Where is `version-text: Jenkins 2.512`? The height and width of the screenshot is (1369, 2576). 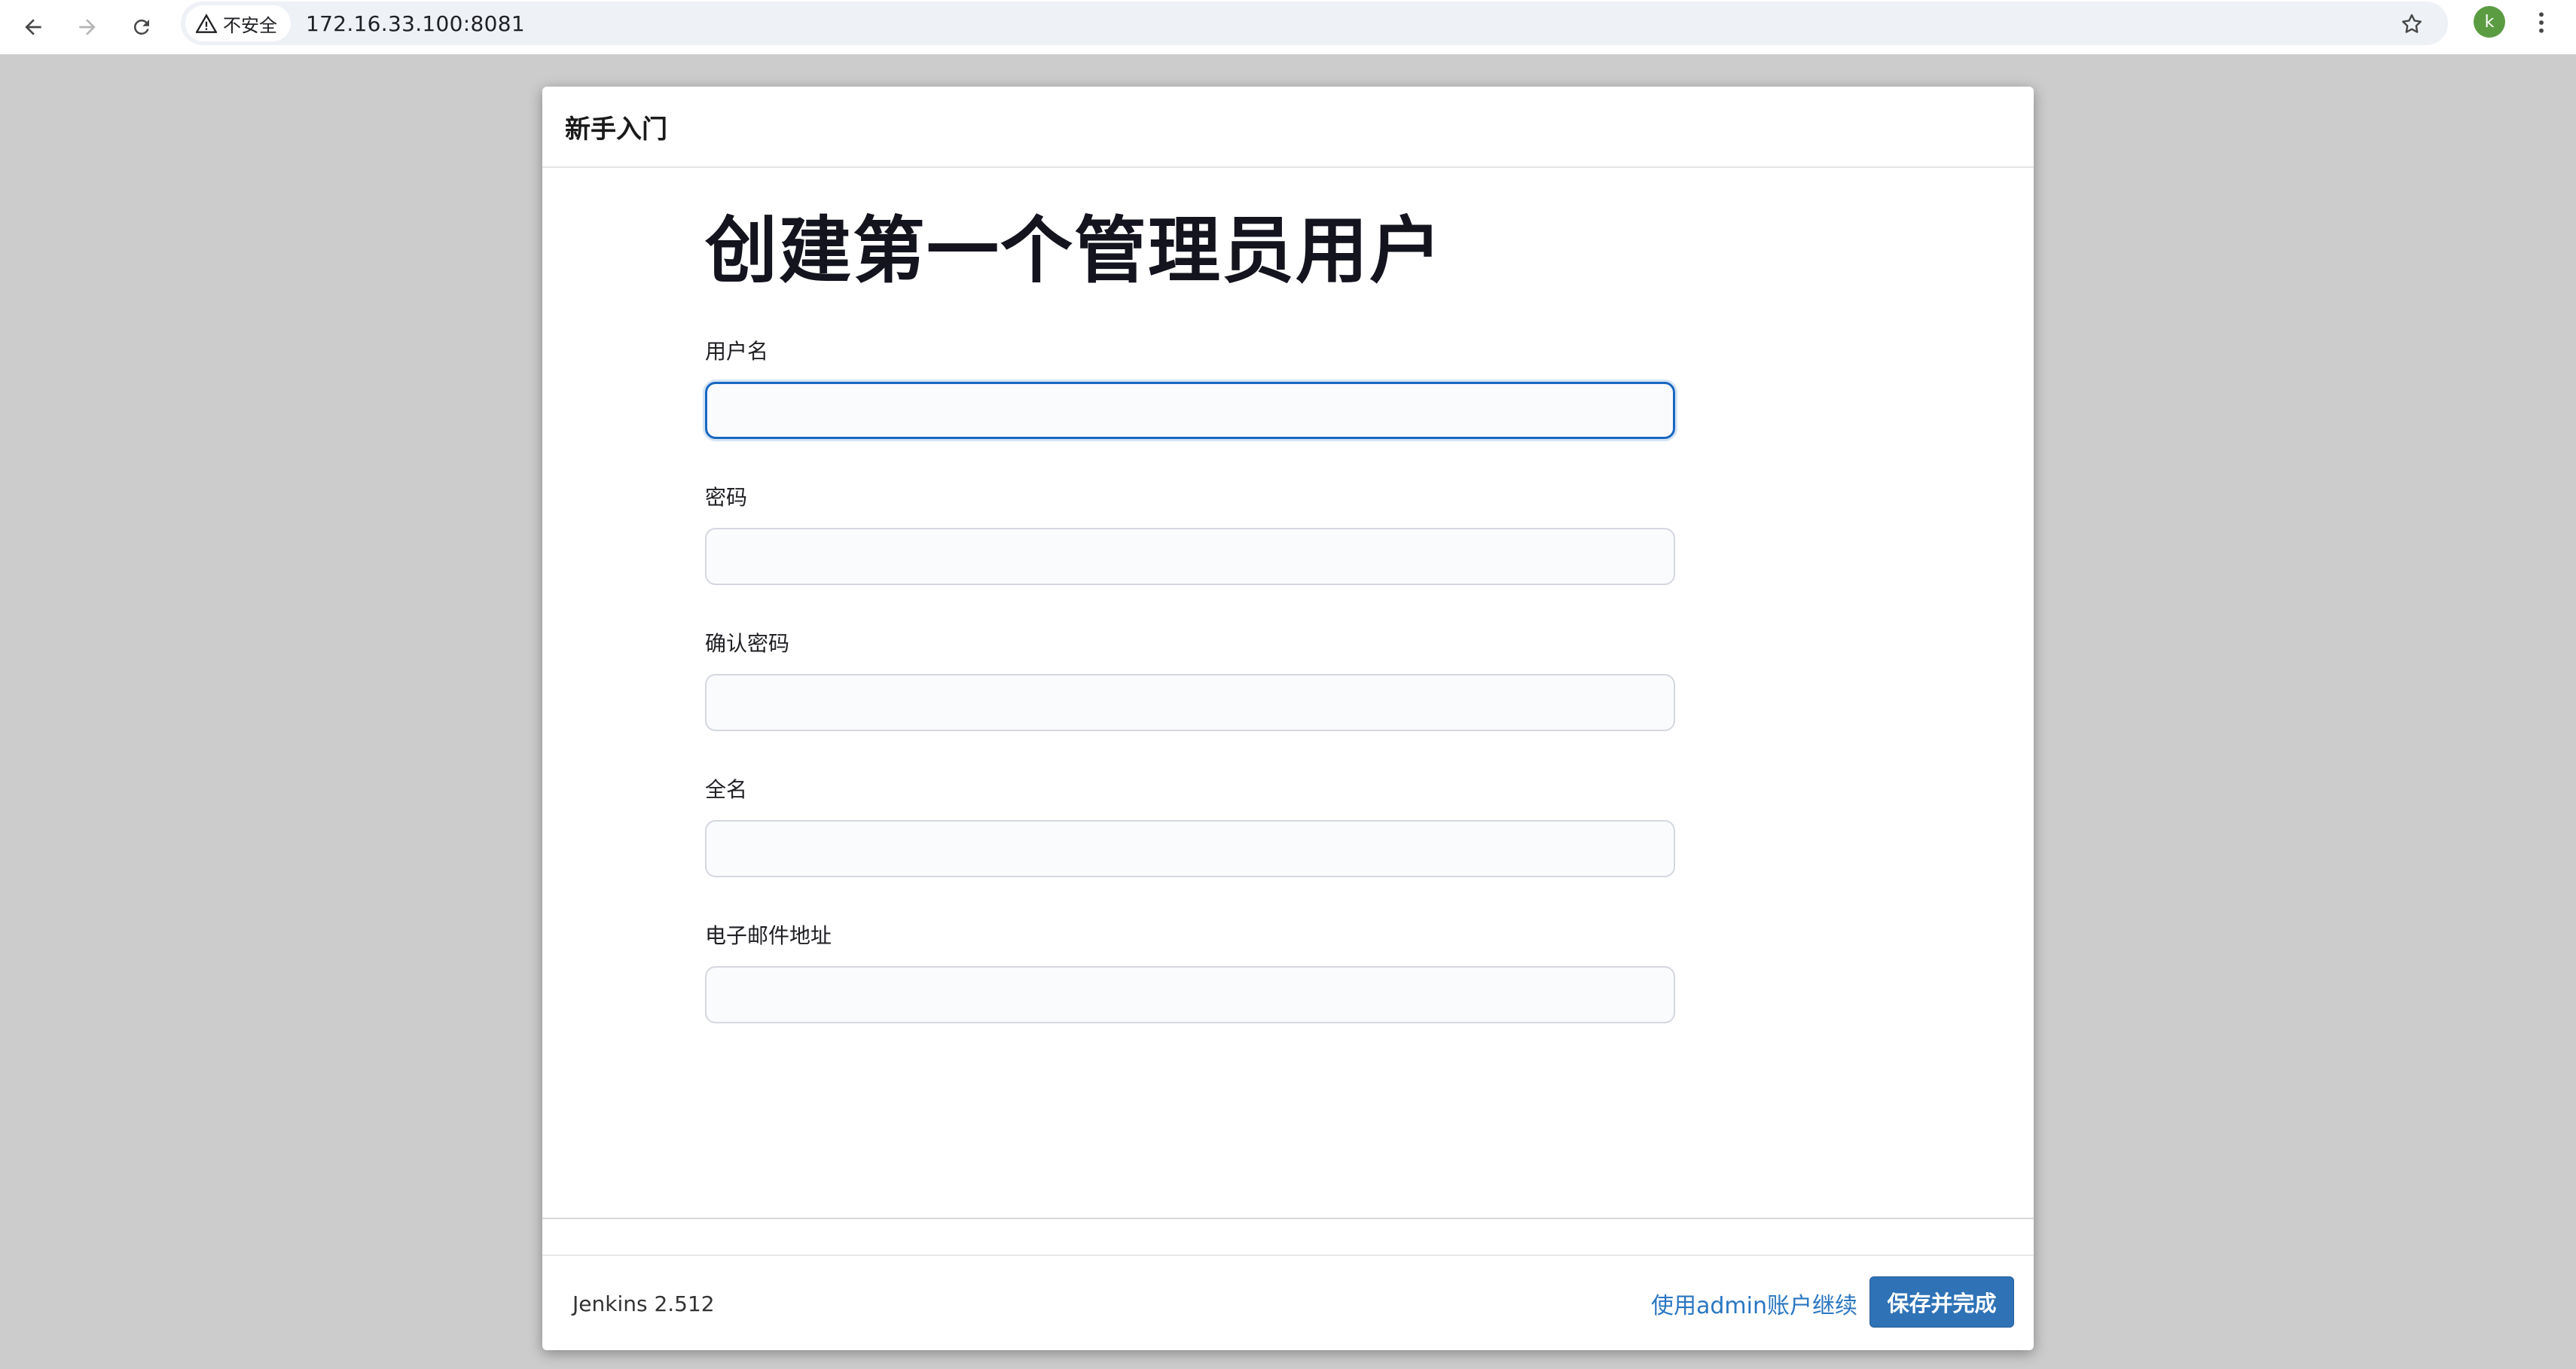 version-text: Jenkins 2.512 is located at coordinates (644, 1303).